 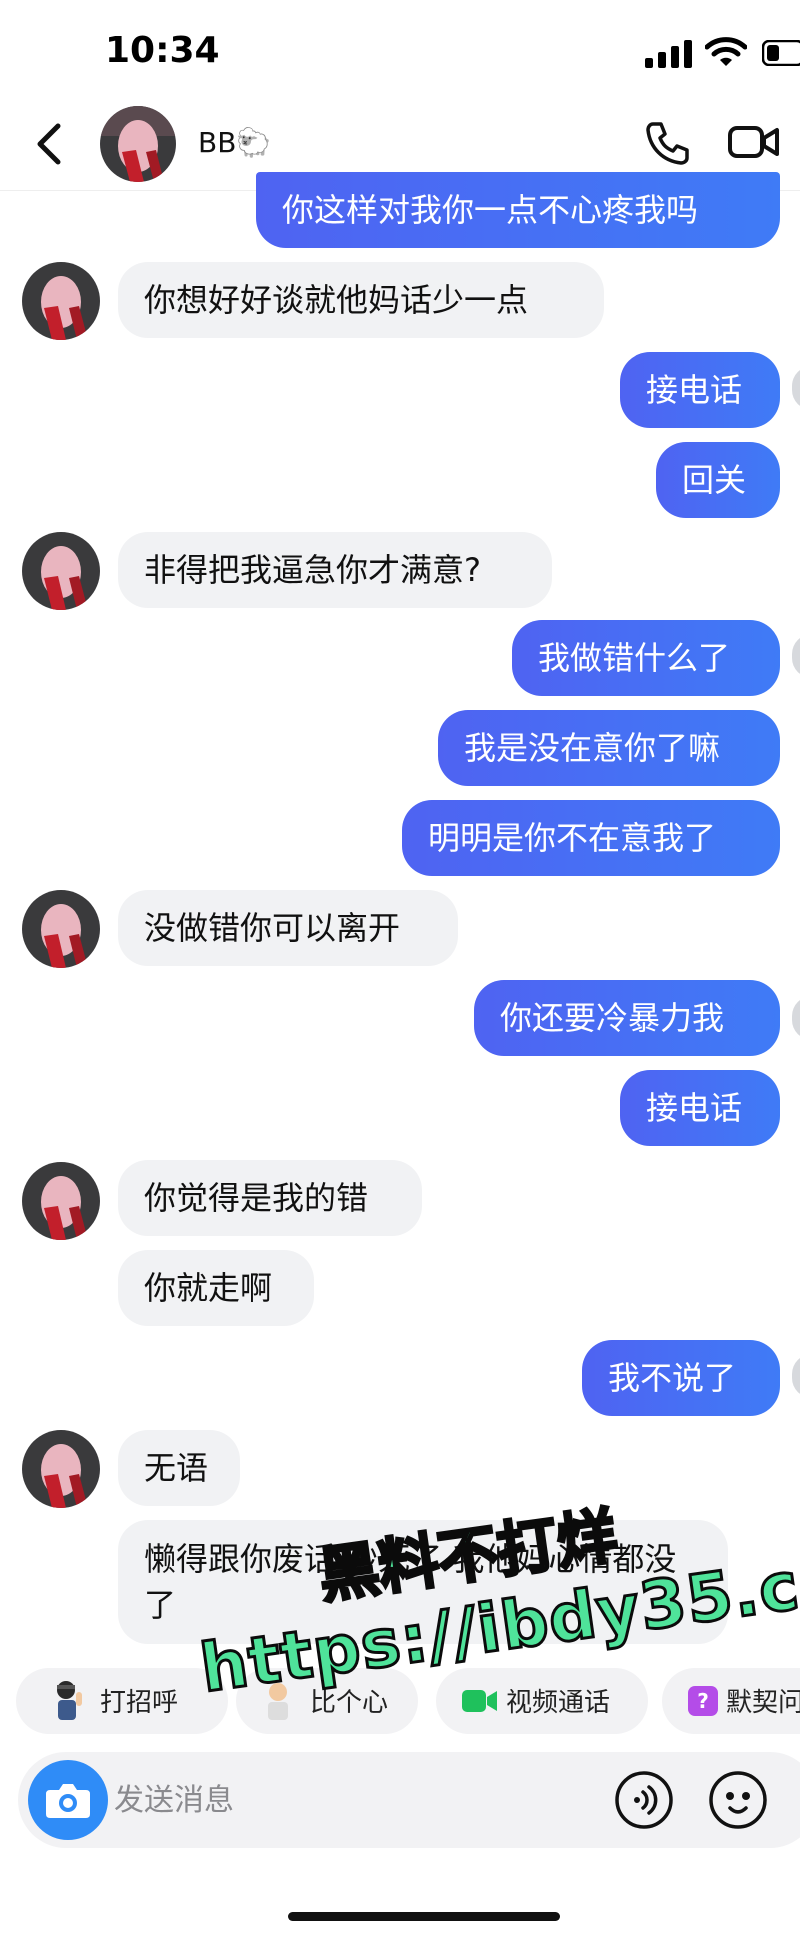 What do you see at coordinates (349, 1703) in the screenshot?
I see `quick-reply-label: 比个心` at bounding box center [349, 1703].